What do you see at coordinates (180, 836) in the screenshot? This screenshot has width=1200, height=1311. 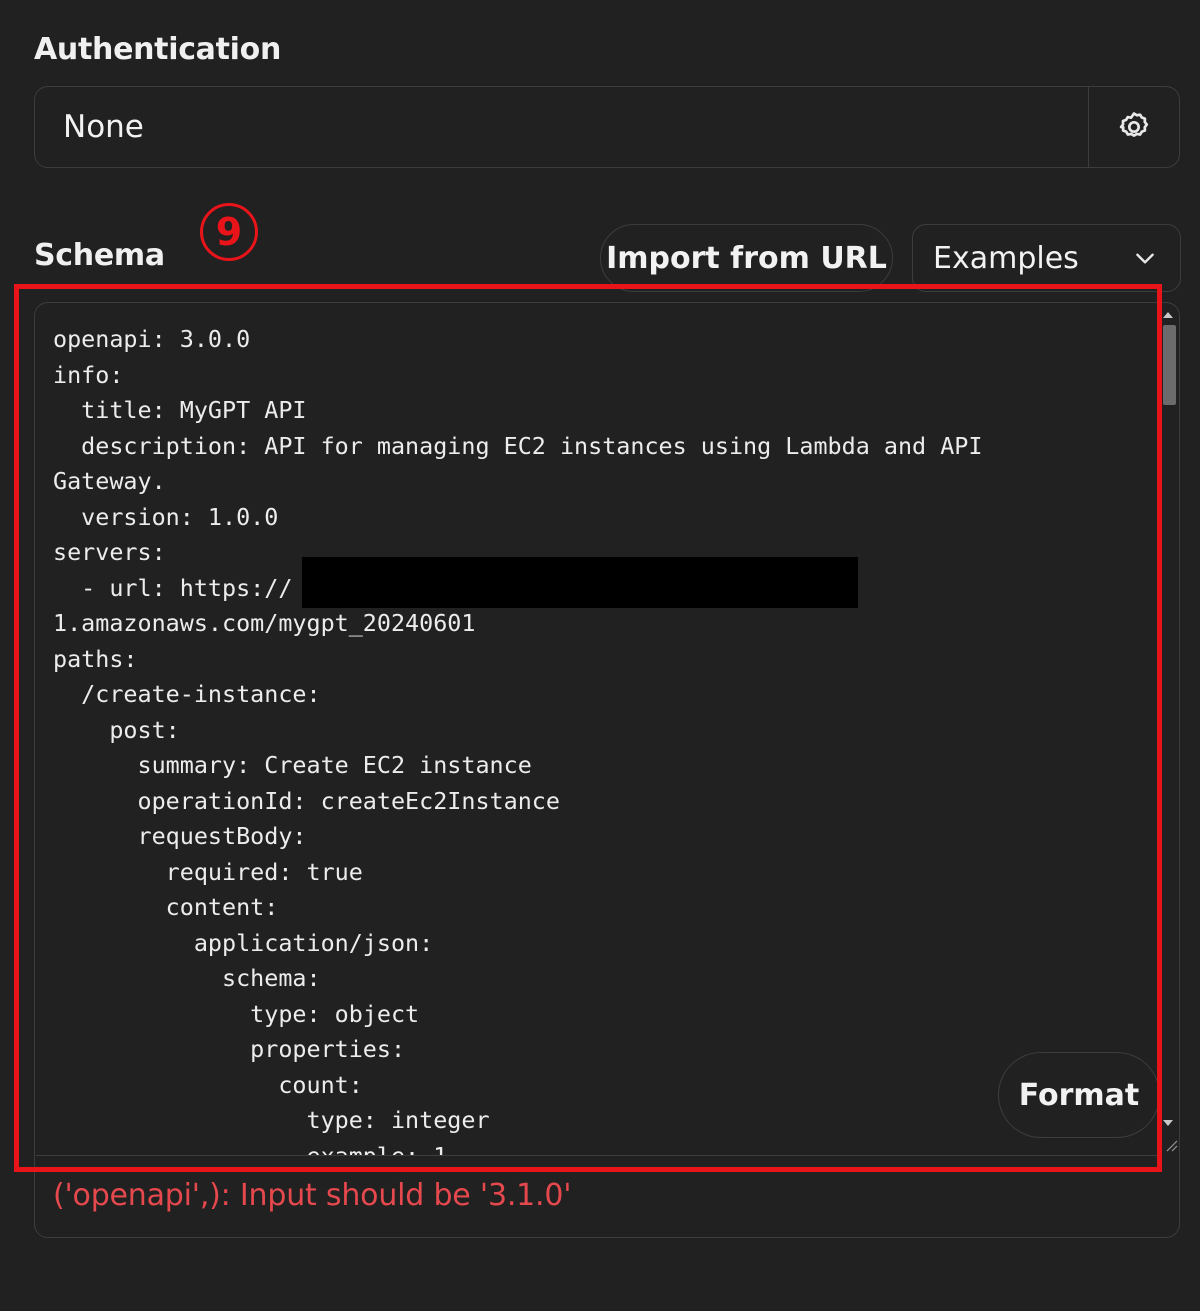 I see `code-line: requestBody:` at bounding box center [180, 836].